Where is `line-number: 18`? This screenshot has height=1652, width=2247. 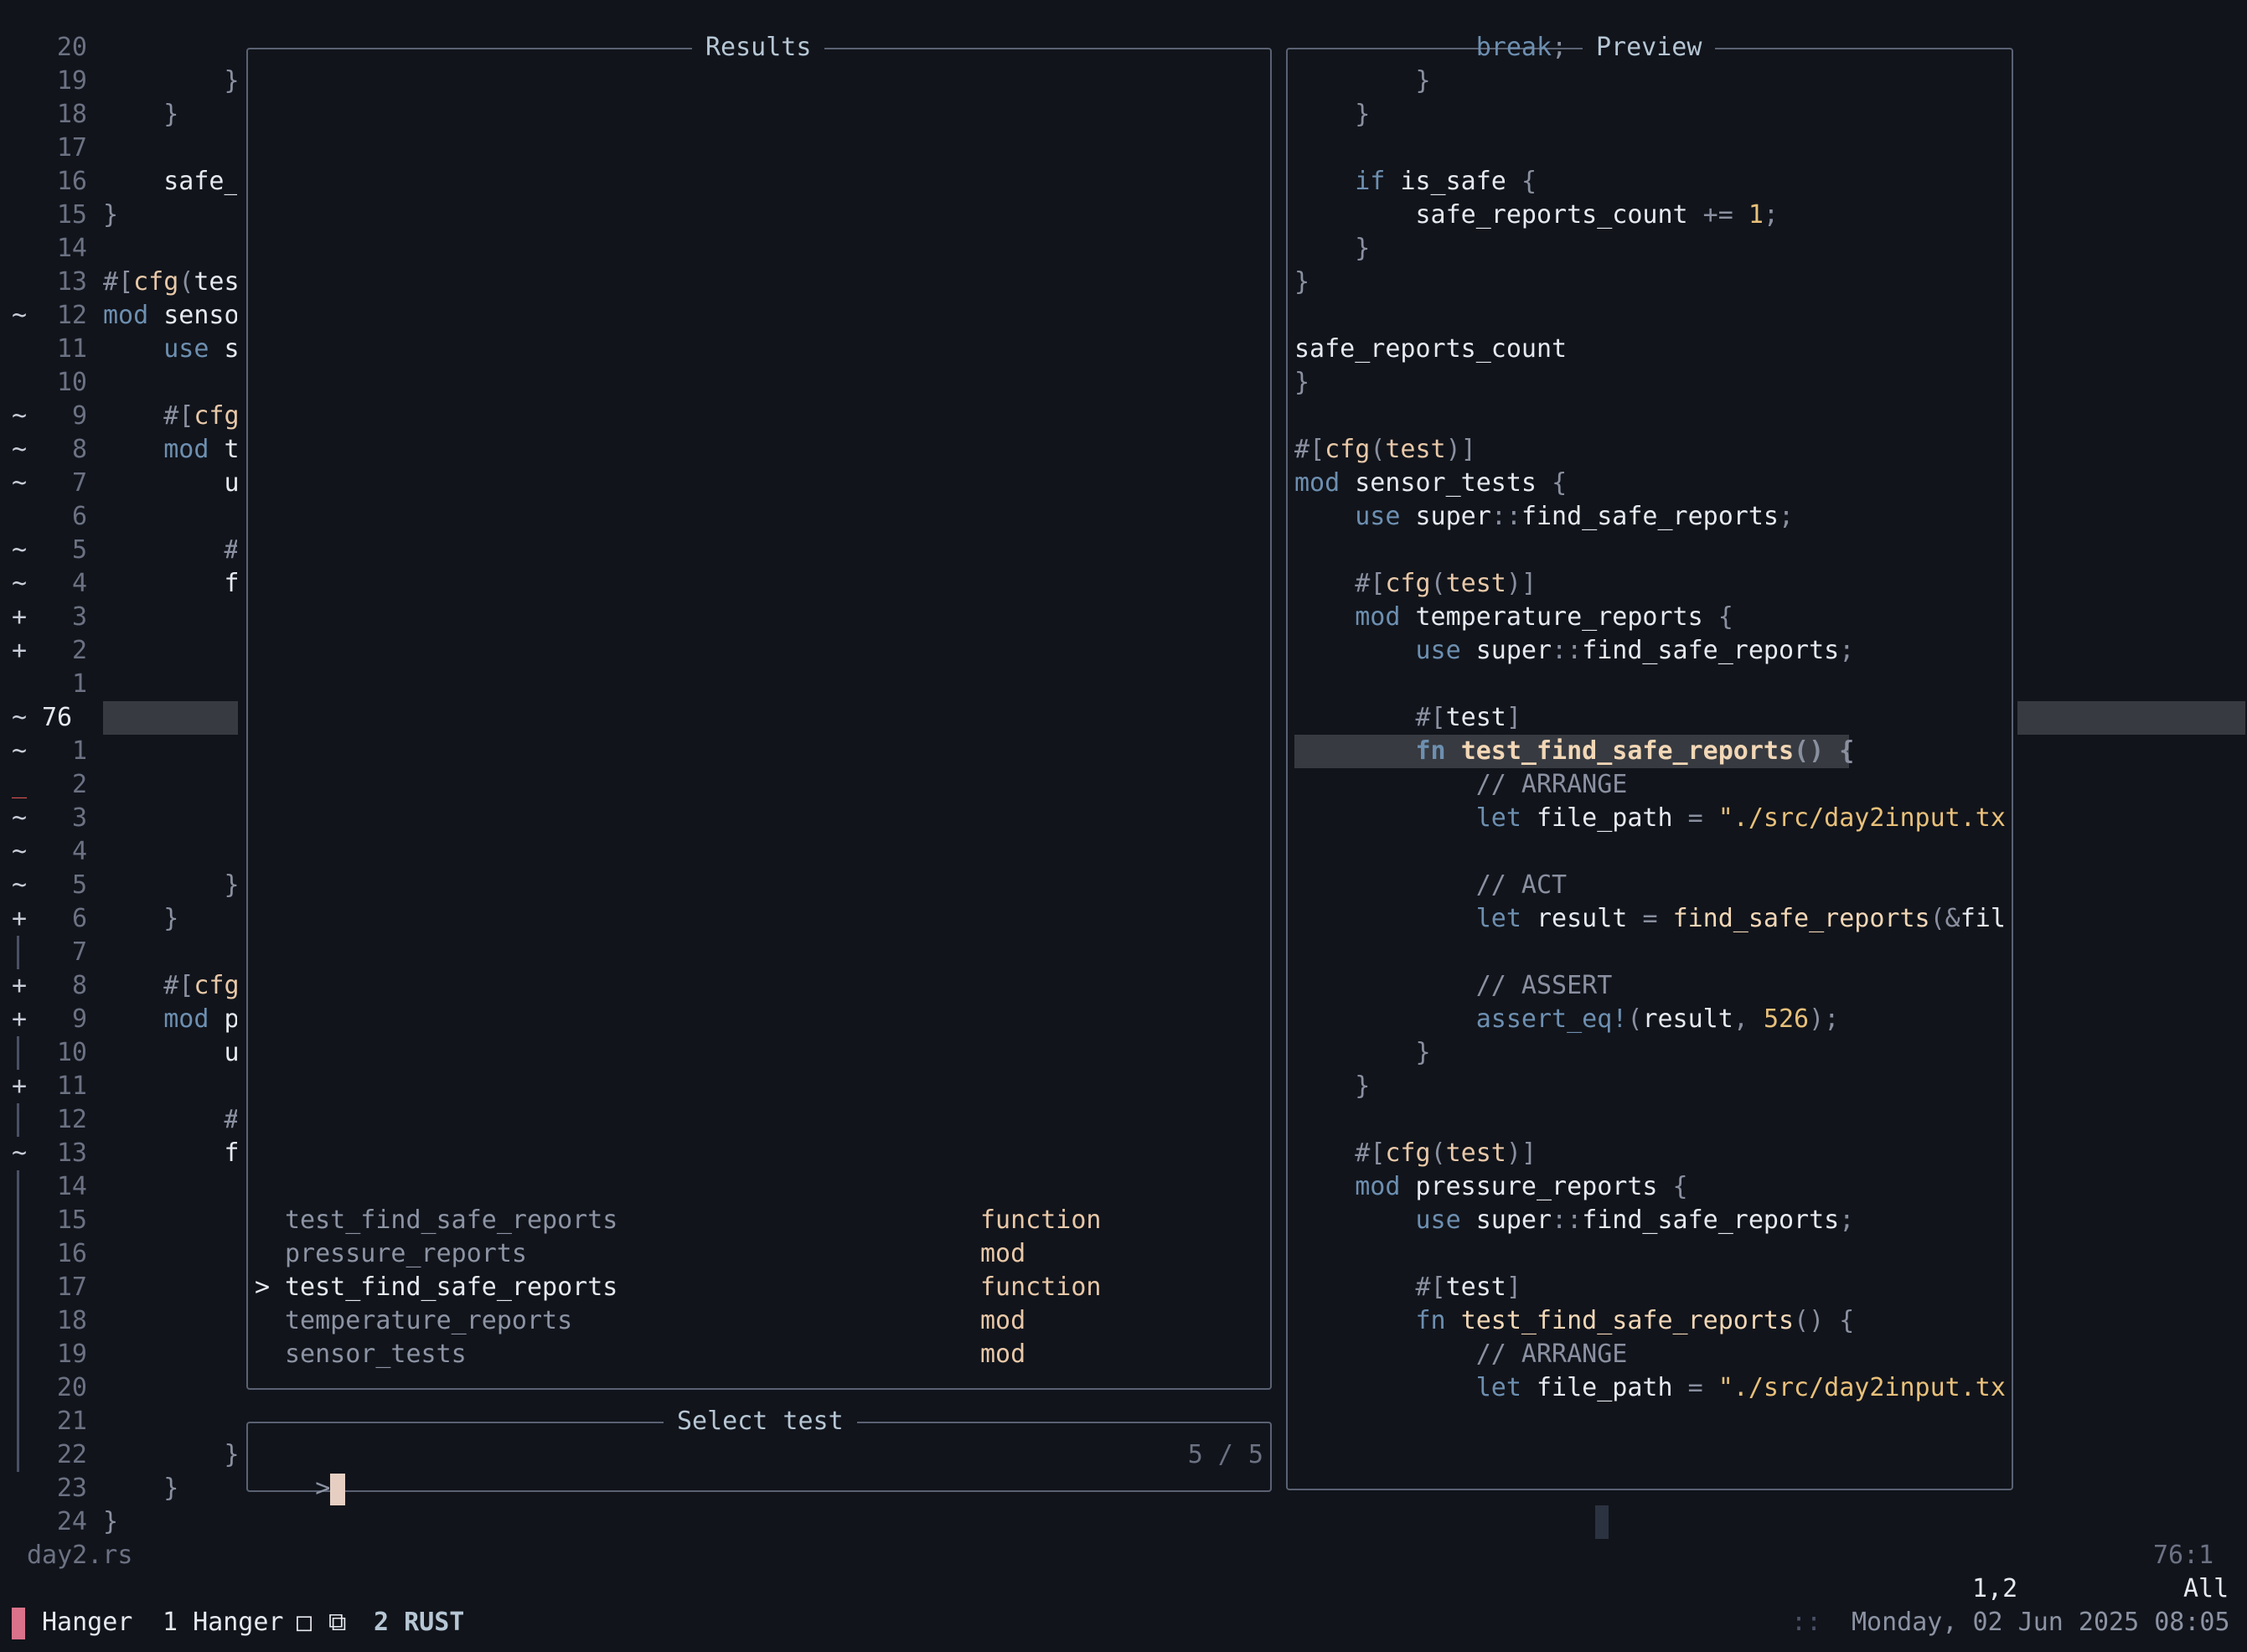 line-number: 18 is located at coordinates (71, 114).